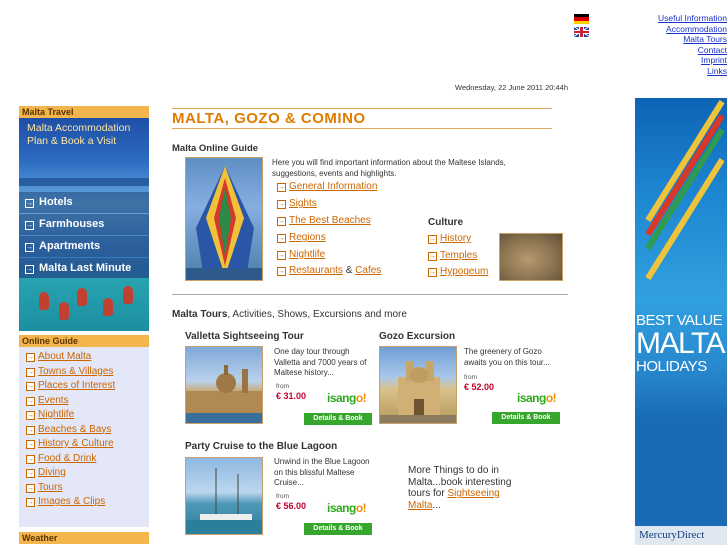  Describe the element at coordinates (464, 271) in the screenshot. I see `link-text: Hypogeum` at that location.